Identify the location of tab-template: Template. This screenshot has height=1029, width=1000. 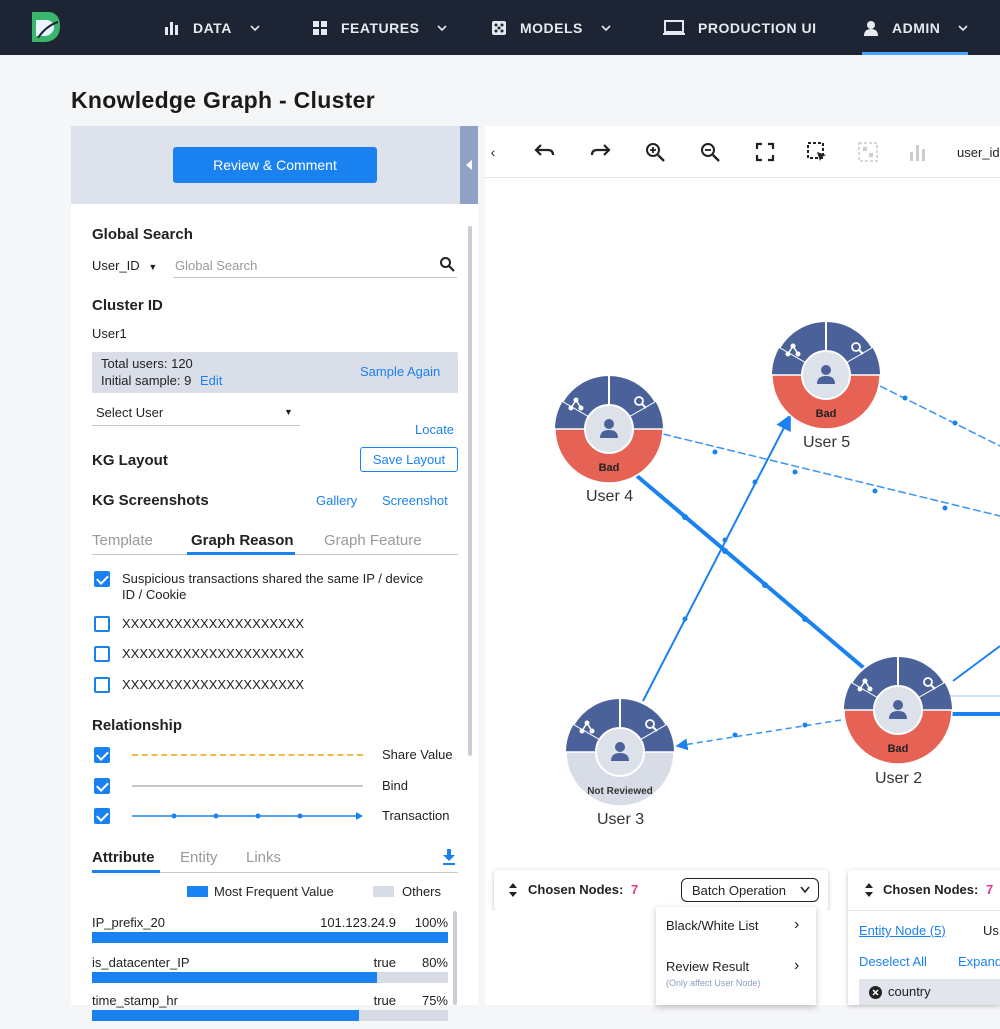
(122, 540).